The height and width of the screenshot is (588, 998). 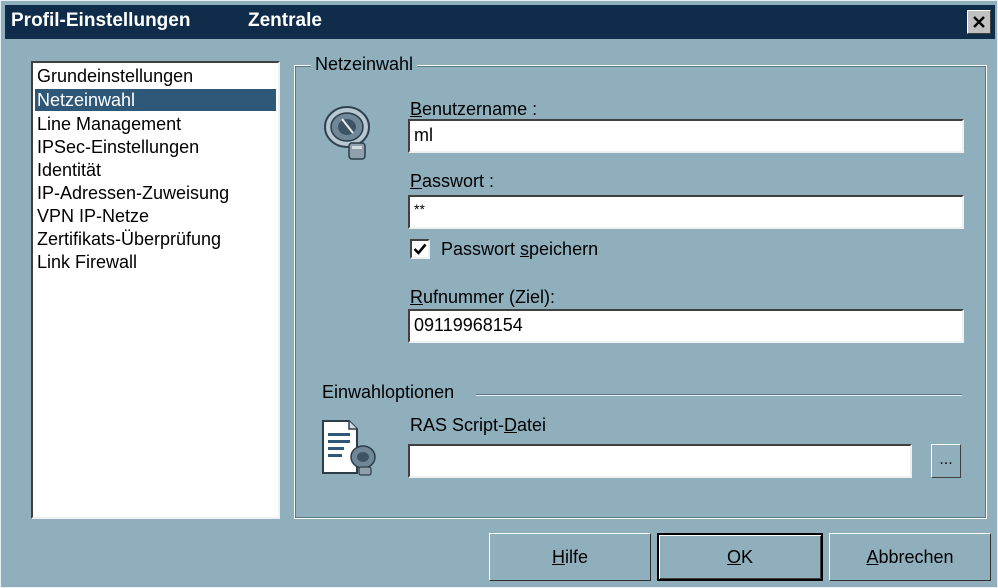 I want to click on username-field: ml, so click(x=686, y=136).